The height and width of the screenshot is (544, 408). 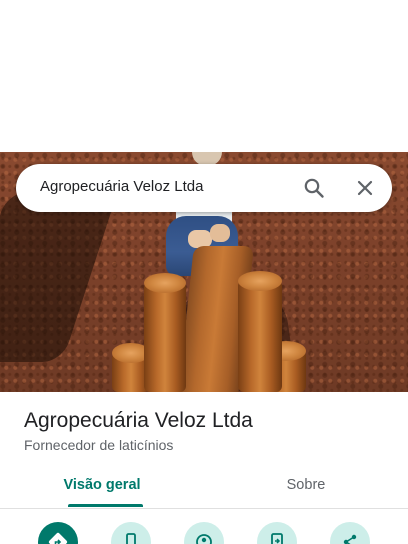 What do you see at coordinates (306, 489) in the screenshot?
I see `tab-about: Sobre` at bounding box center [306, 489].